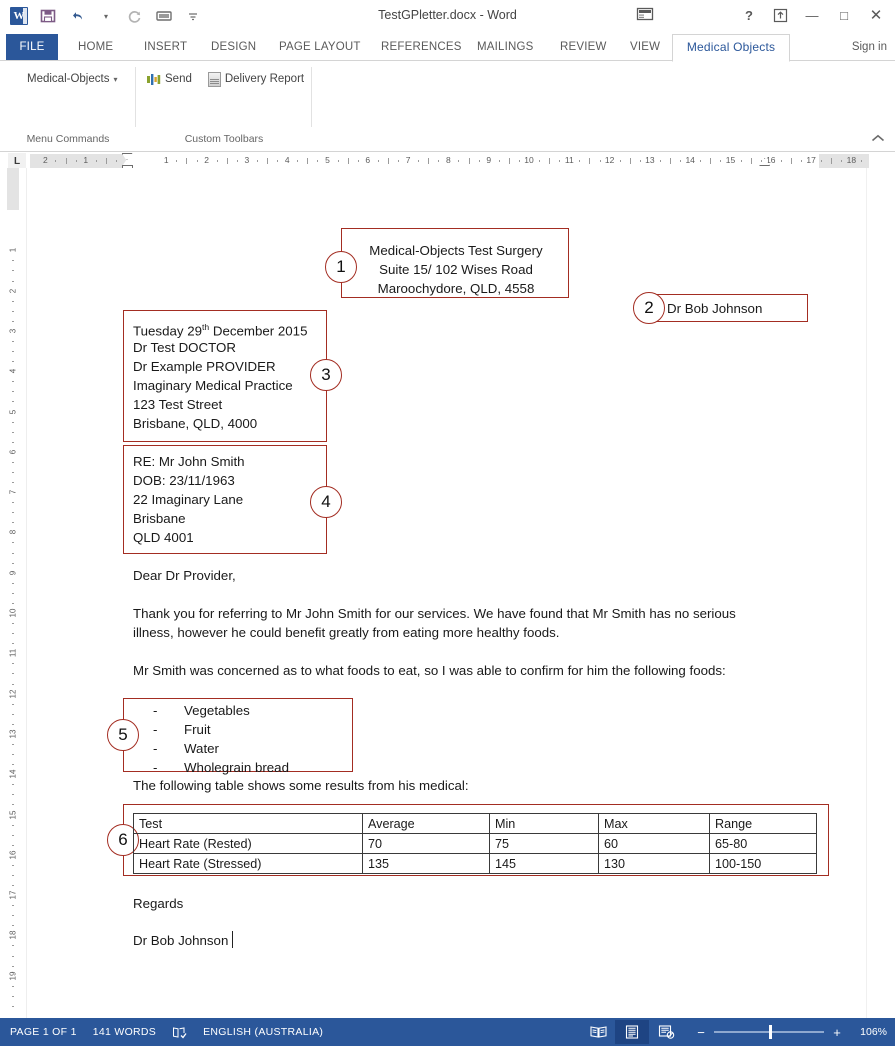 The image size is (895, 1046). What do you see at coordinates (715, 308) in the screenshot?
I see `sender-name: Dr Bob Johnson` at bounding box center [715, 308].